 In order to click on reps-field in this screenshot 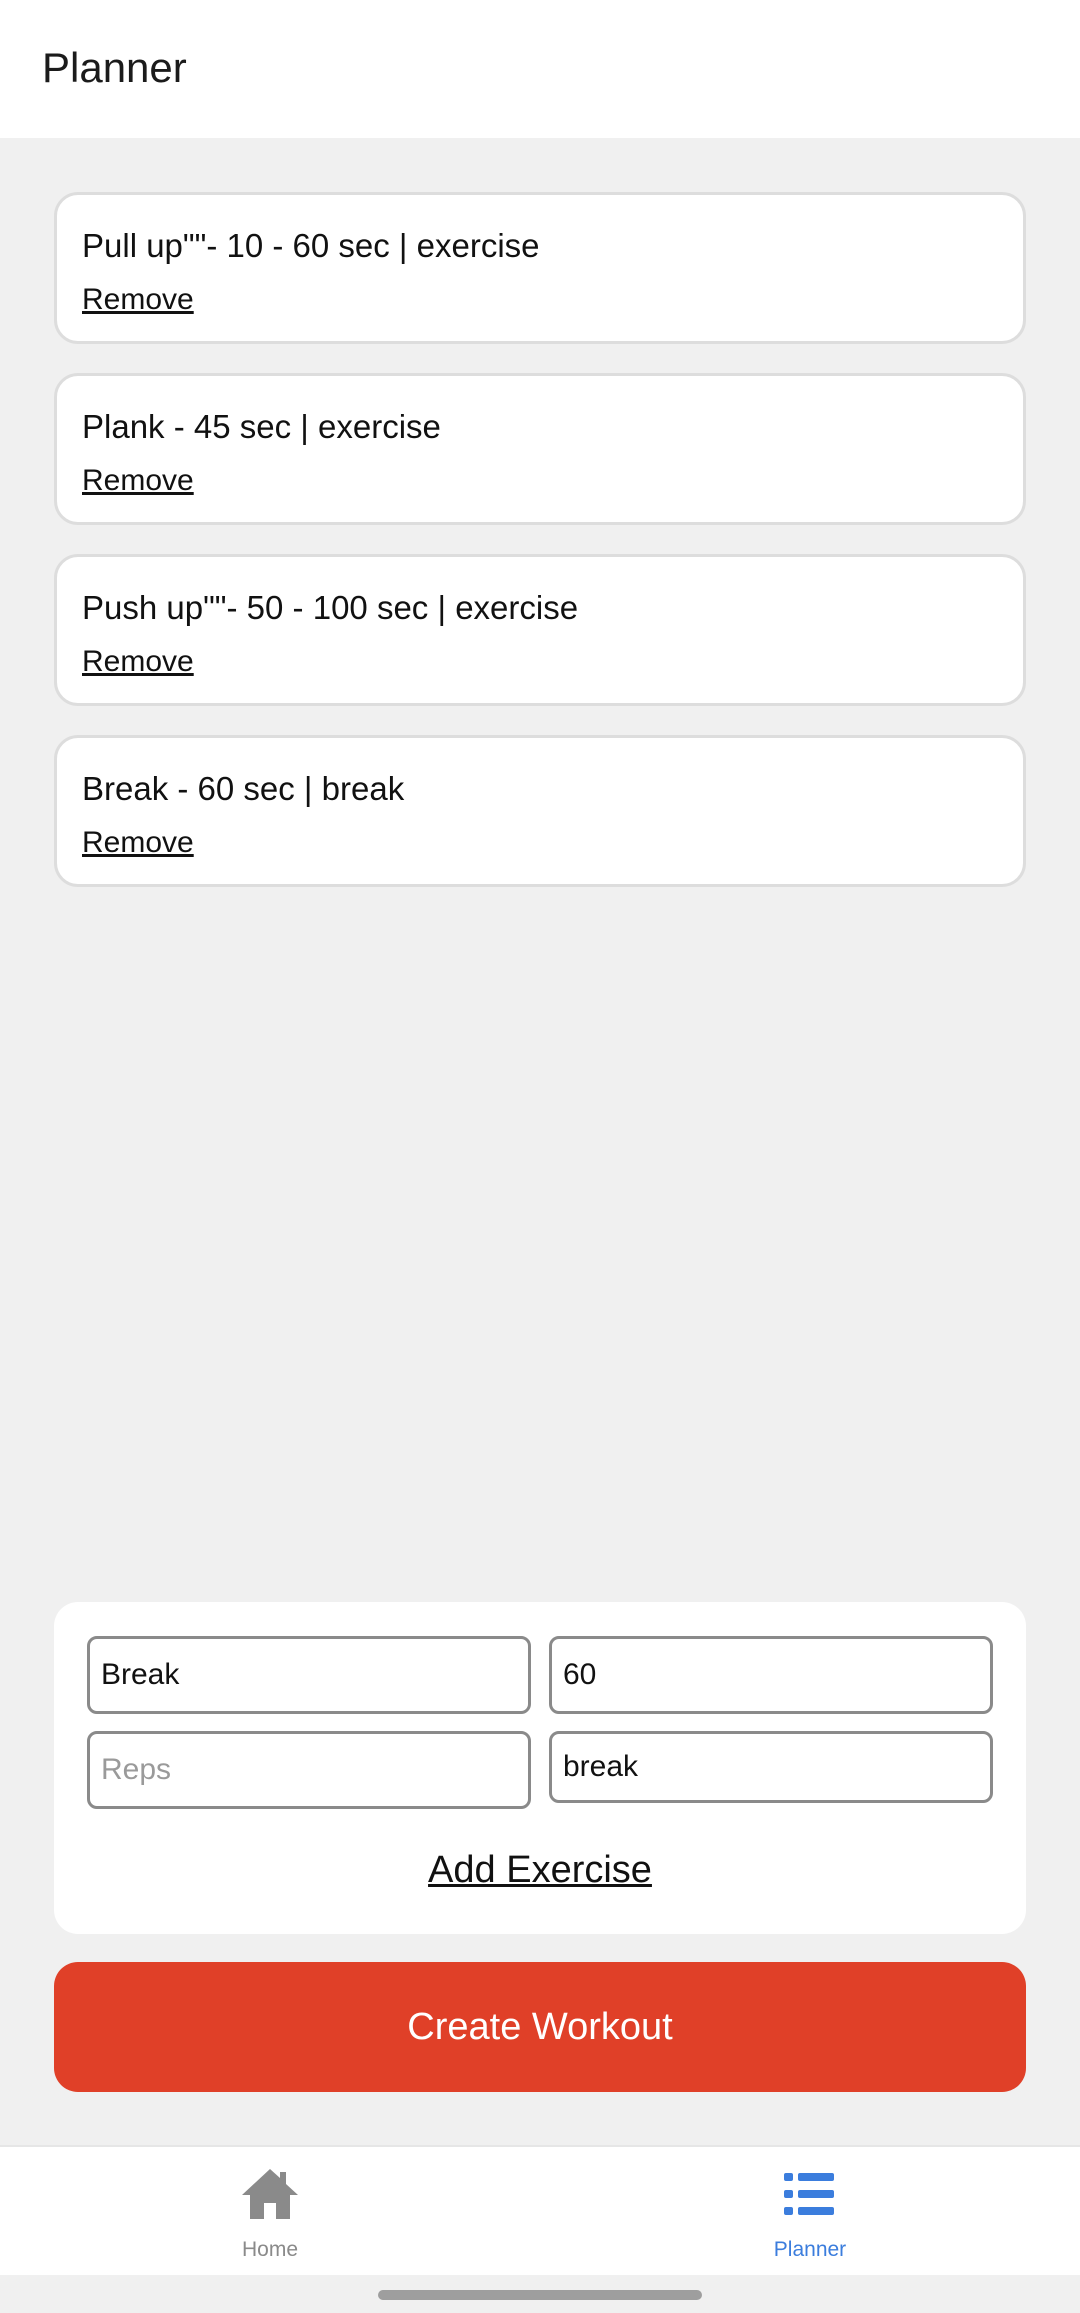, I will do `click(309, 1770)`.